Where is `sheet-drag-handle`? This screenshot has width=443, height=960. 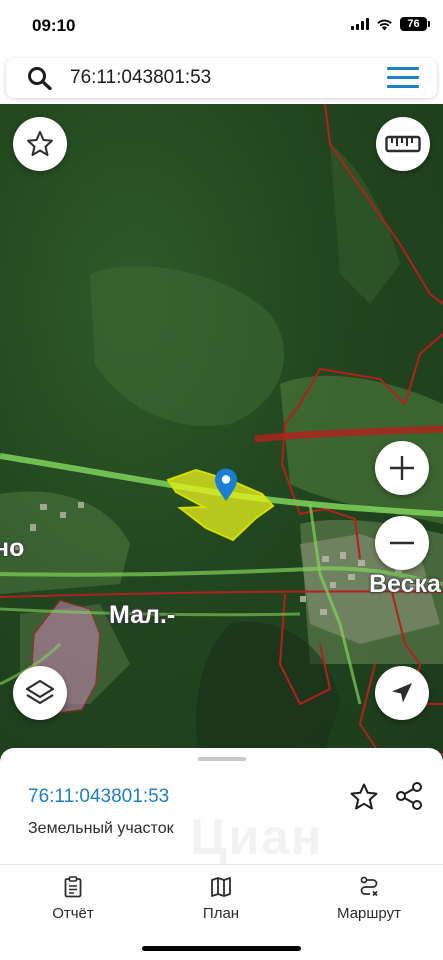 sheet-drag-handle is located at coordinates (222, 759).